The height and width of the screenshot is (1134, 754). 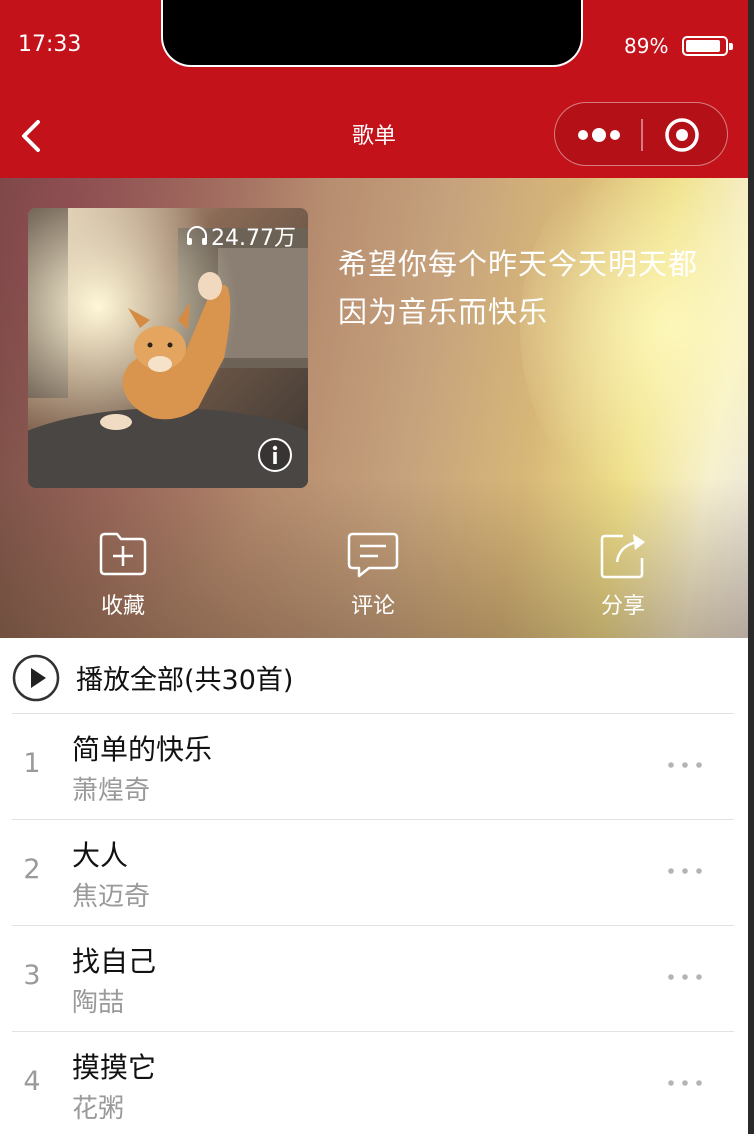 What do you see at coordinates (374, 1083) in the screenshot?
I see `song-row: 4 摸摸它 花粥` at bounding box center [374, 1083].